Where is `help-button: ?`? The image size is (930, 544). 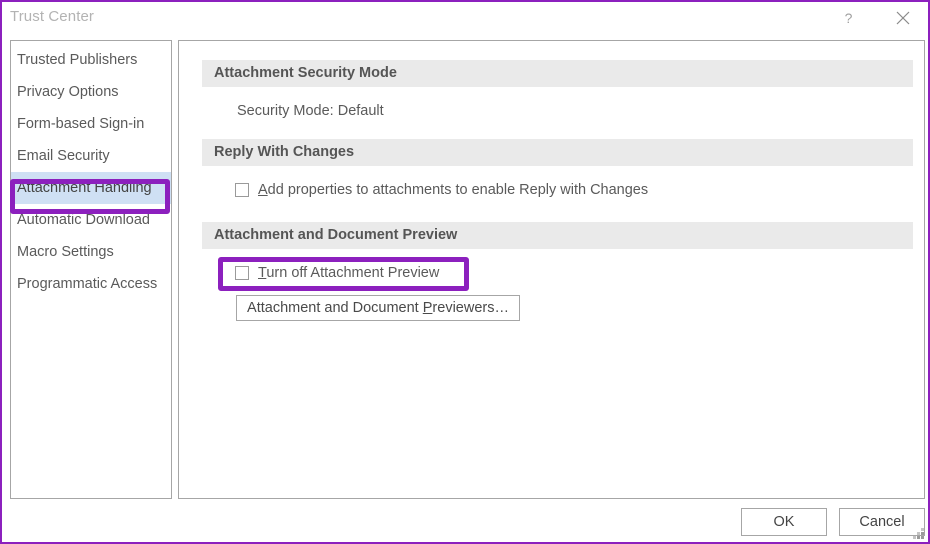 help-button: ? is located at coordinates (848, 18).